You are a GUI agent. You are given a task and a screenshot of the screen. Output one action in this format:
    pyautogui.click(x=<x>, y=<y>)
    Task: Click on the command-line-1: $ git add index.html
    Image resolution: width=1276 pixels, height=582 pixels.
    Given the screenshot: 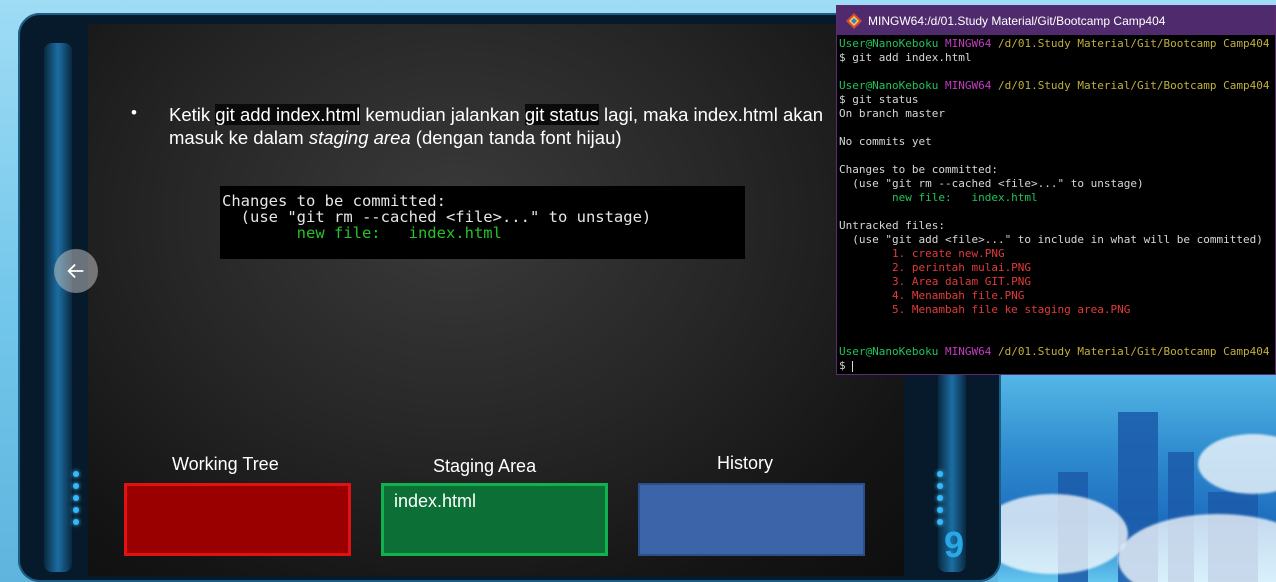 What is the action you would take?
    pyautogui.click(x=905, y=57)
    